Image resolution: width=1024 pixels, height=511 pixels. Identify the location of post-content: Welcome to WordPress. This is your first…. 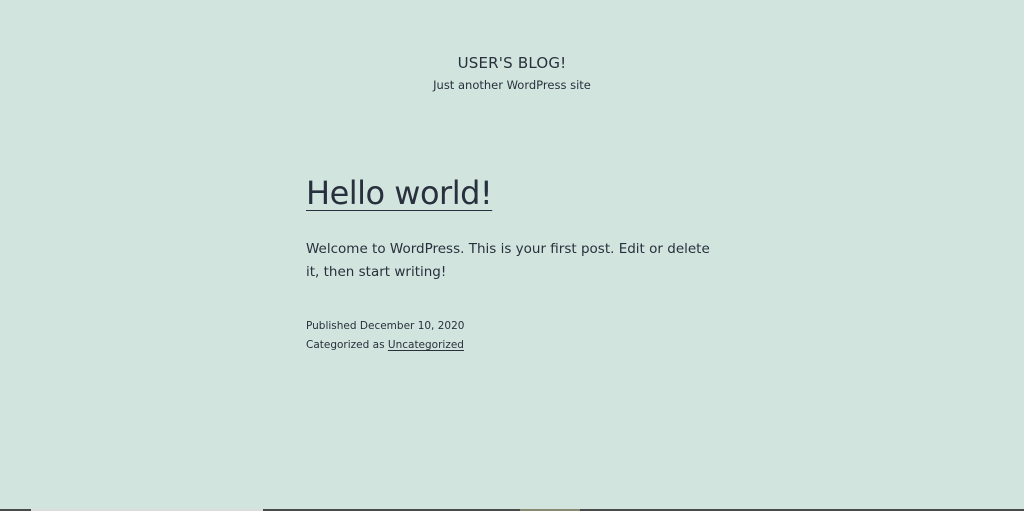
(508, 260).